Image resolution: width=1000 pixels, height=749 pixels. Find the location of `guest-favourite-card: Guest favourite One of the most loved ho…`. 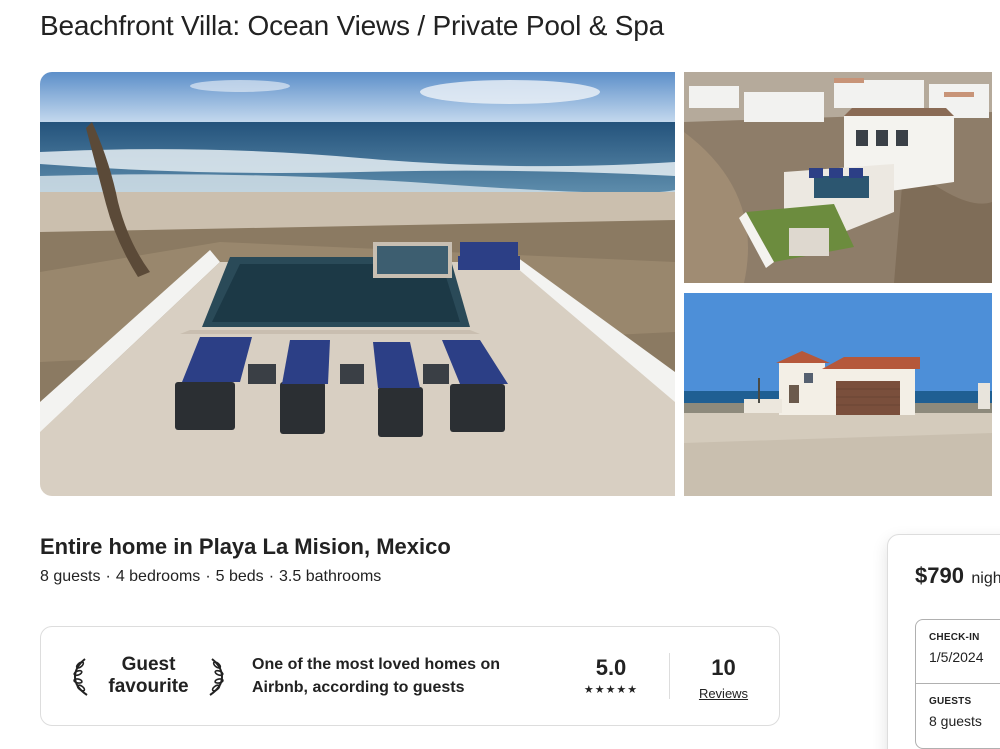

guest-favourite-card: Guest favourite One of the most loved ho… is located at coordinates (410, 676).